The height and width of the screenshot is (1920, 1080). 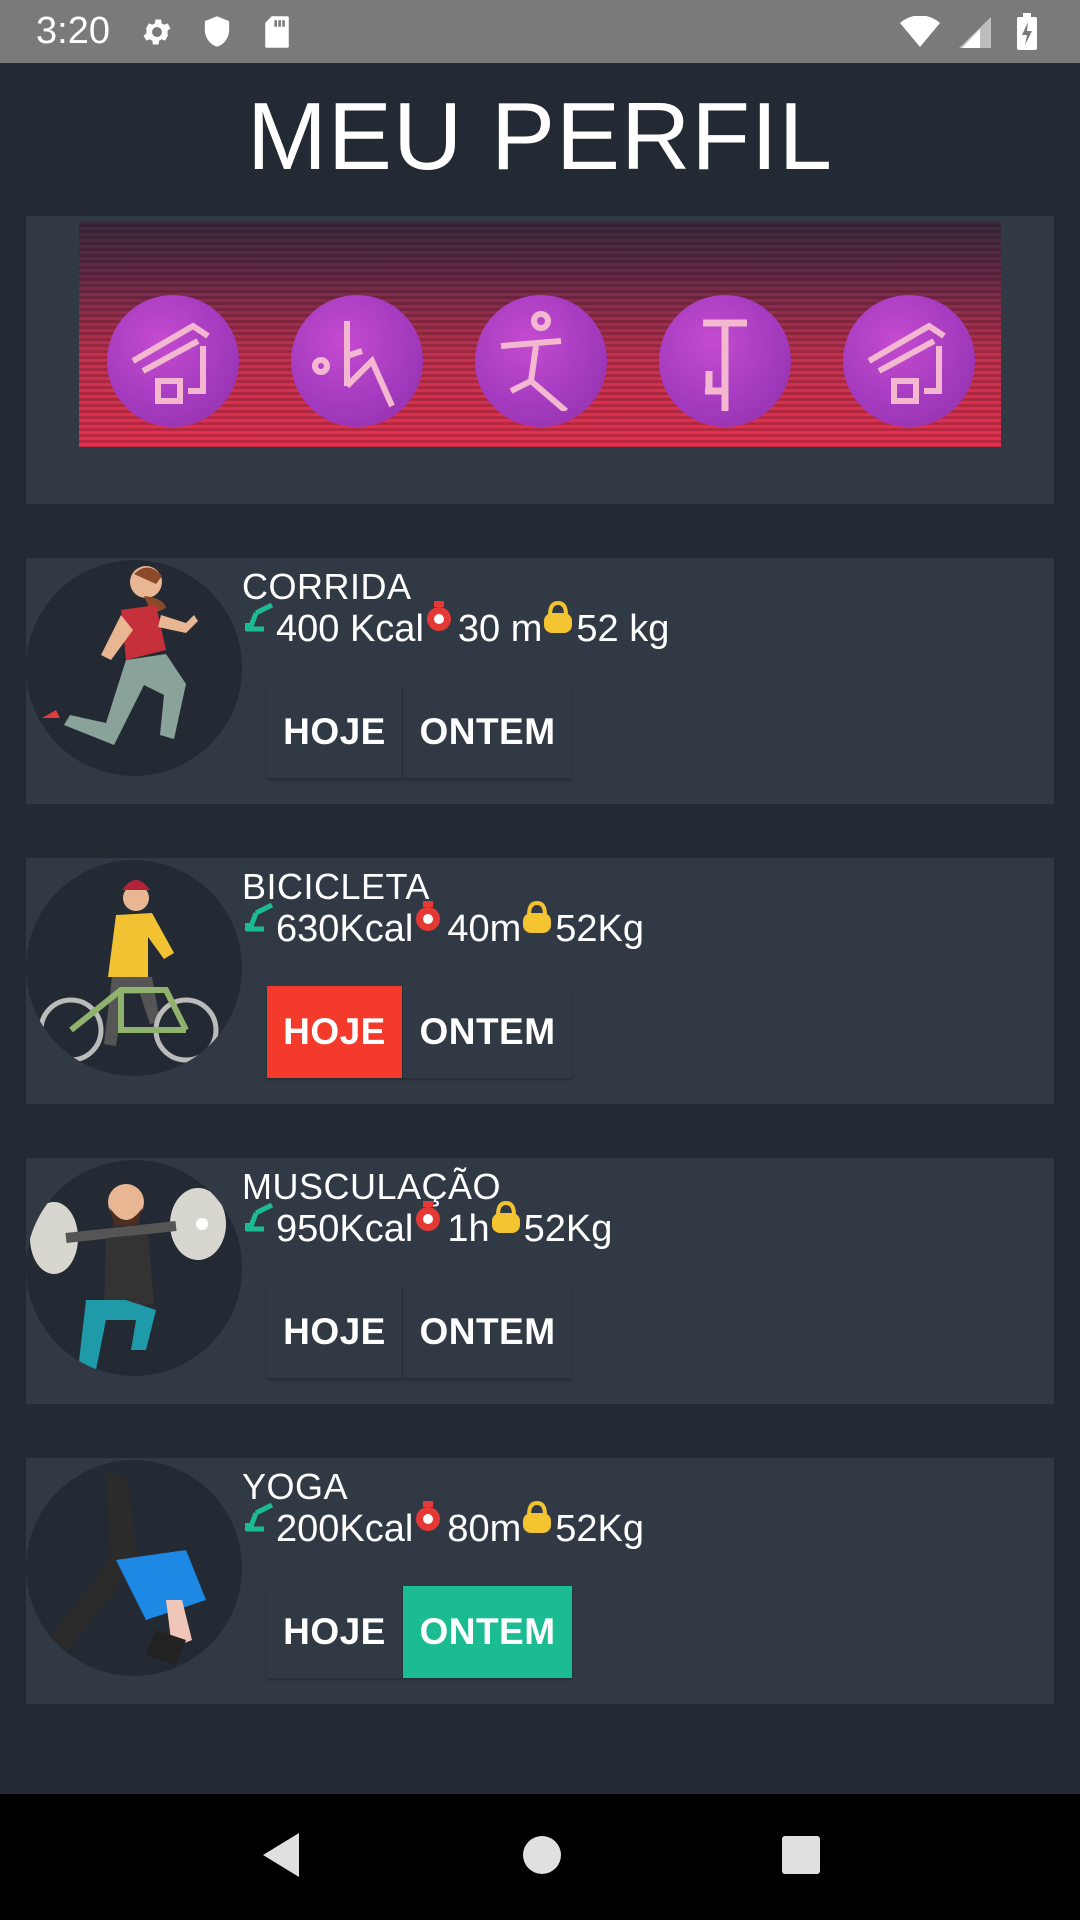 What do you see at coordinates (920, 32) in the screenshot?
I see `wifi-icon` at bounding box center [920, 32].